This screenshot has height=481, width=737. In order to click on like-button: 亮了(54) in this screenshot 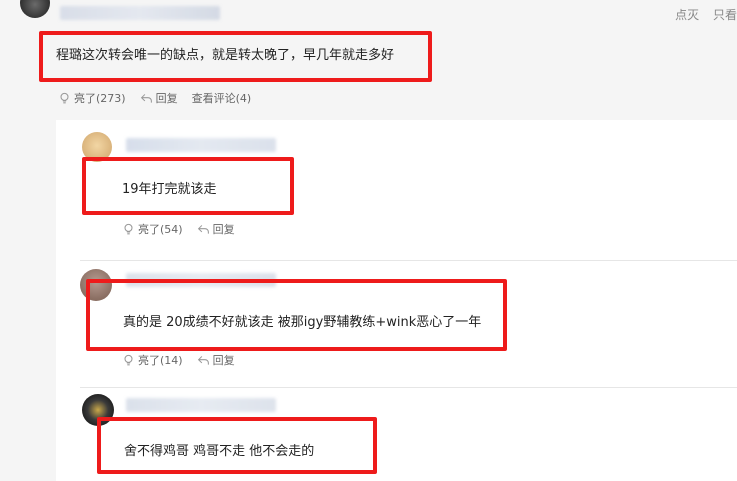, I will do `click(152, 229)`.